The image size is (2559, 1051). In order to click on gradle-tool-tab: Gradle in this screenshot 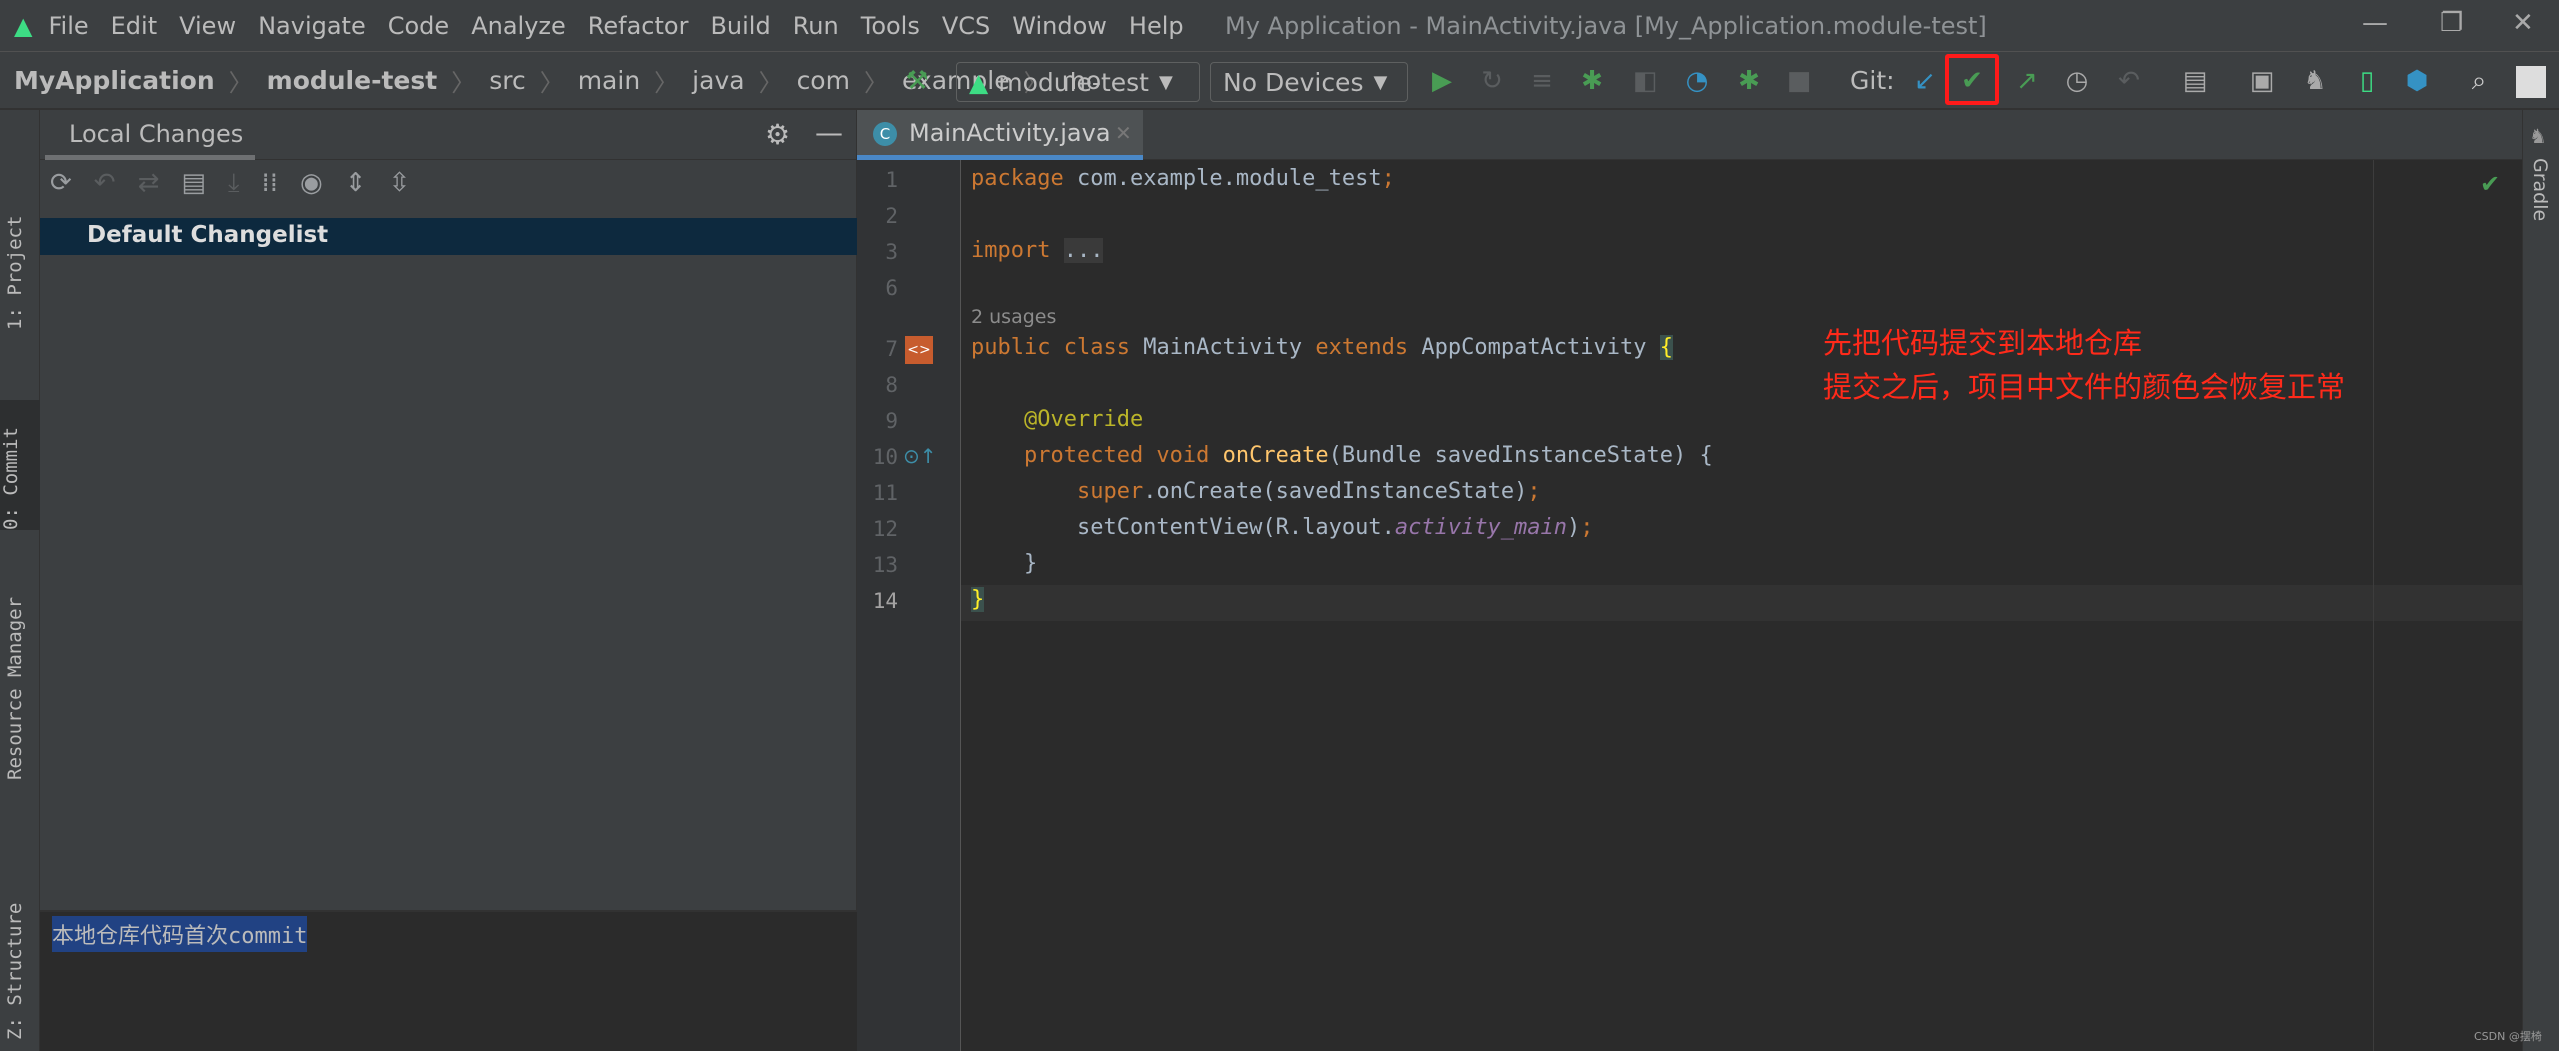, I will do `click(2540, 189)`.